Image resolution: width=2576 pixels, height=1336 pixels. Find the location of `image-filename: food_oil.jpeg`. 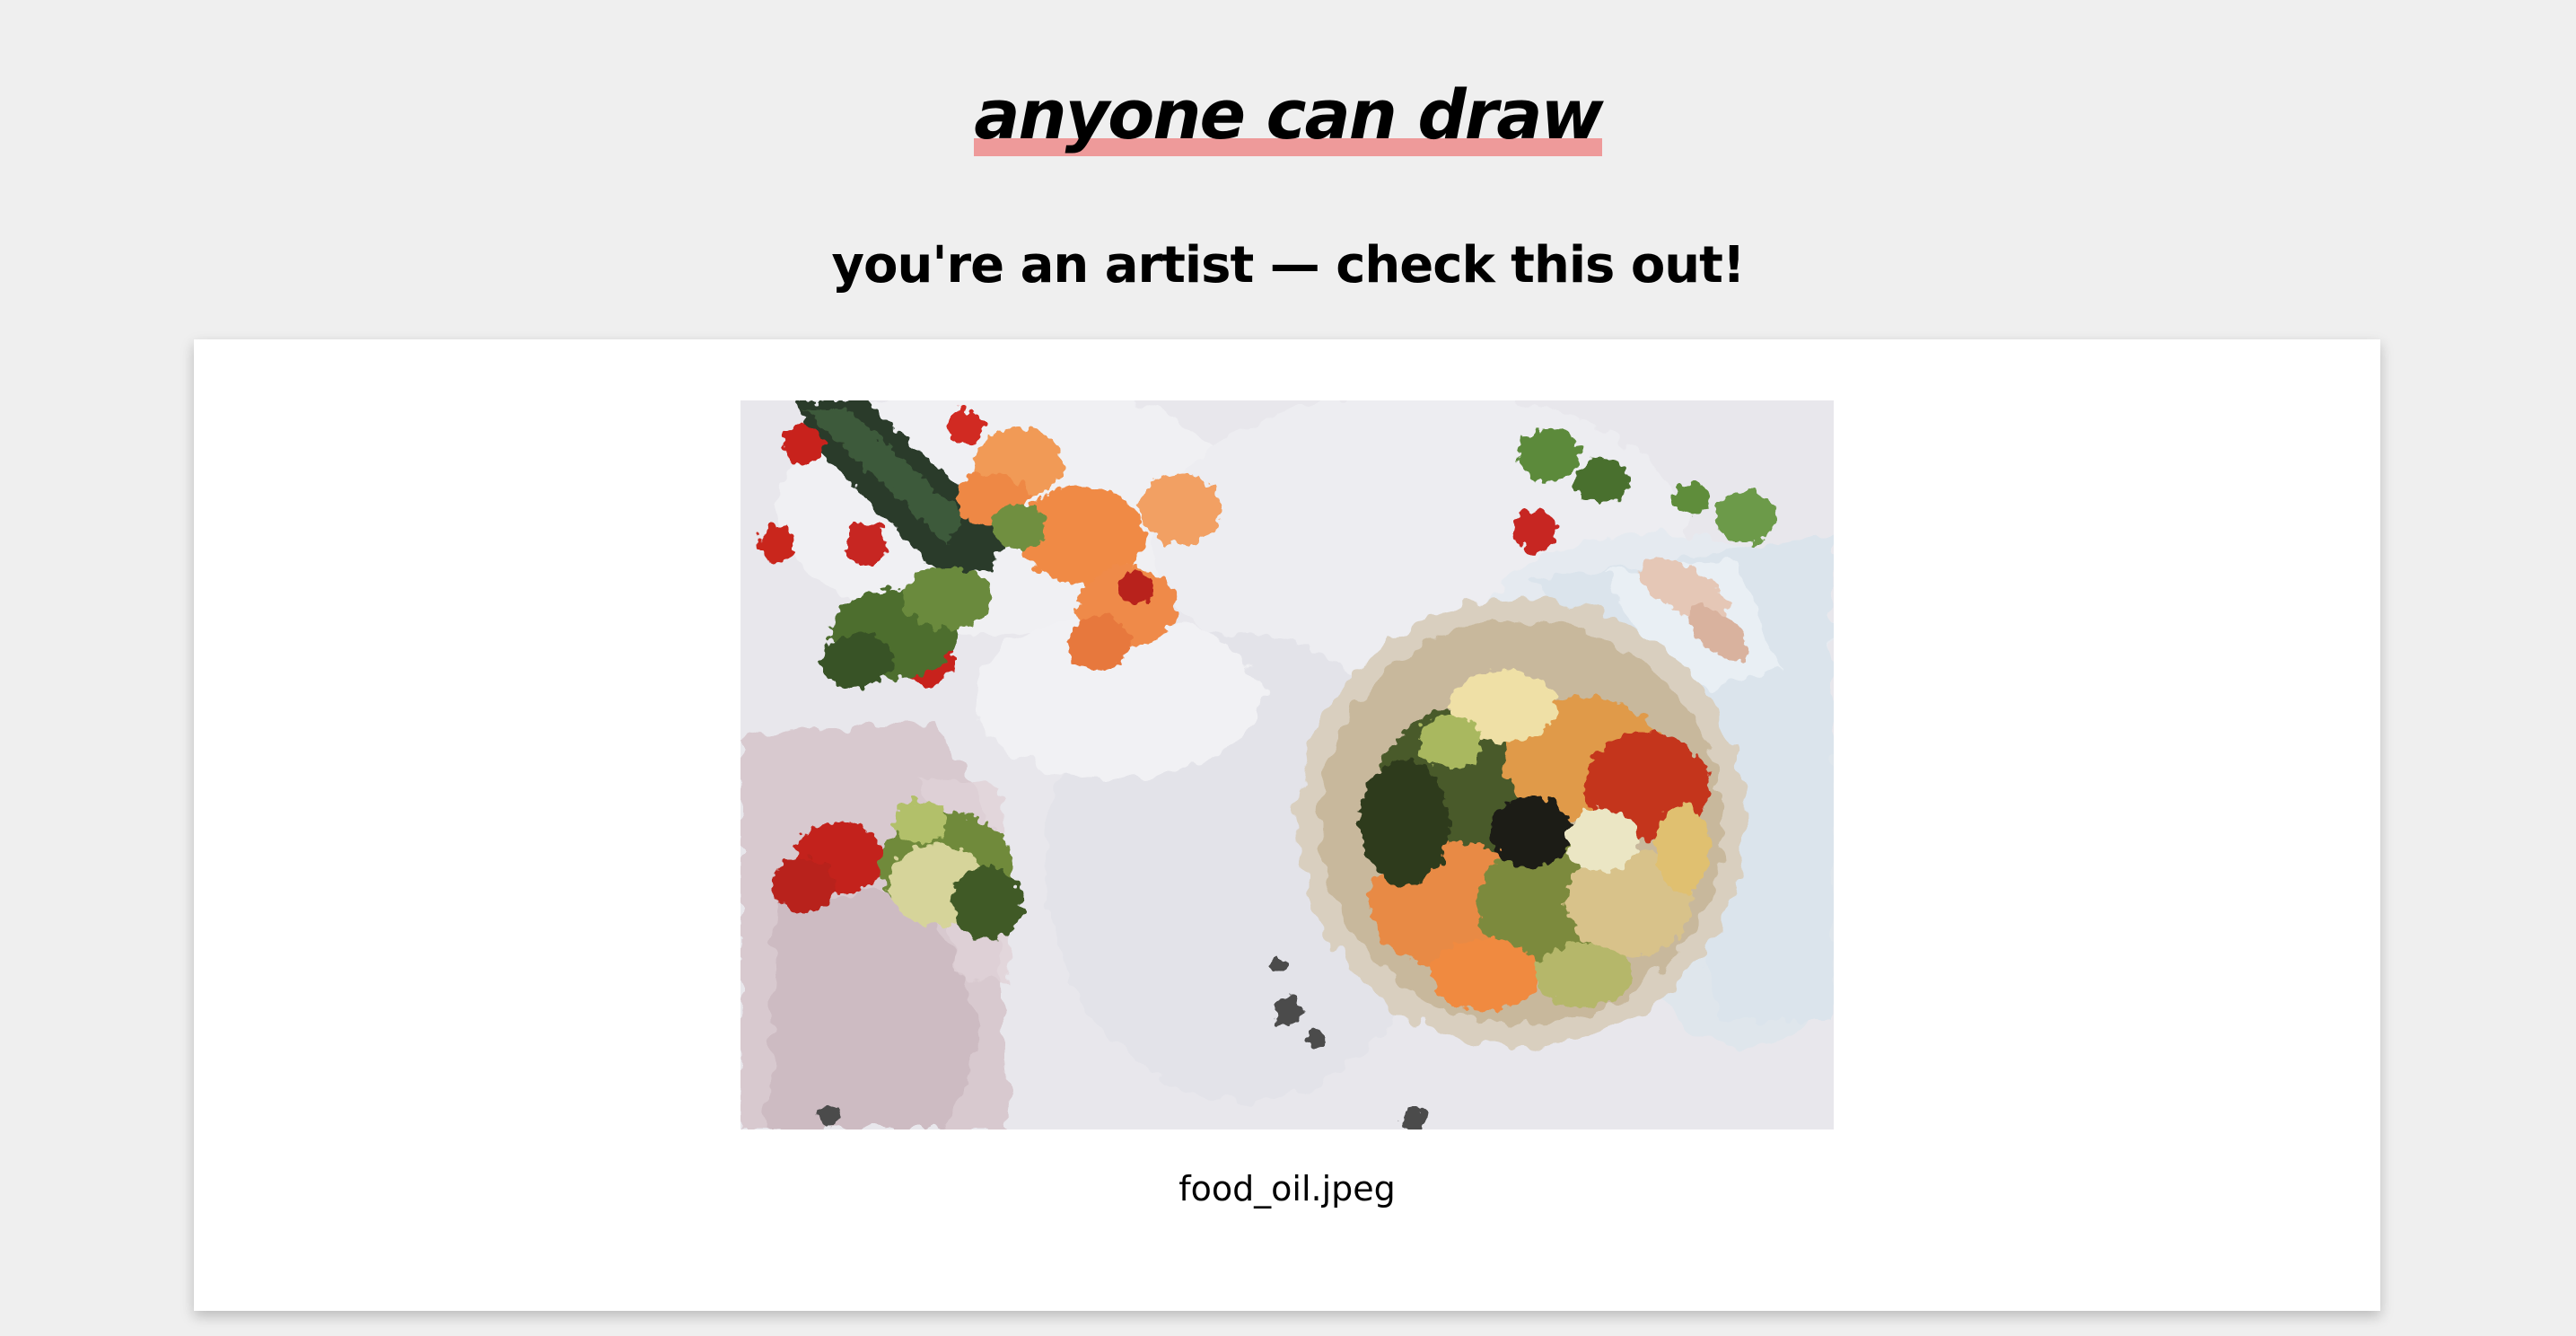

image-filename: food_oil.jpeg is located at coordinates (1287, 1189).